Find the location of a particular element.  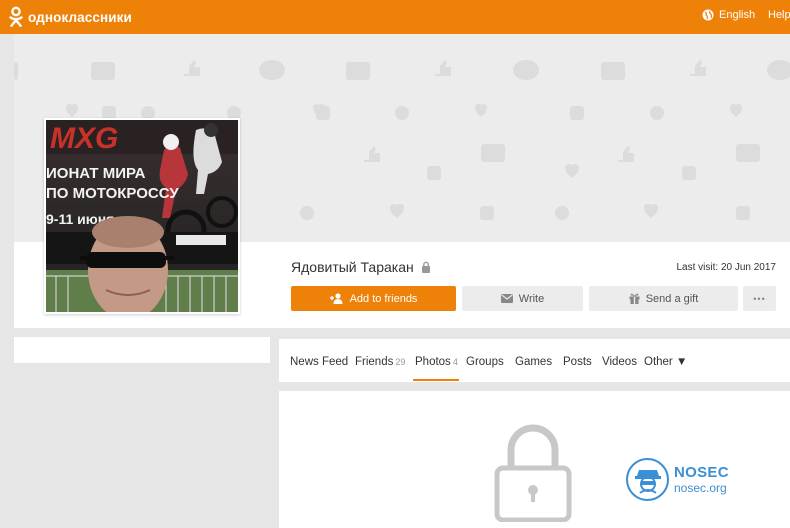

tab-groups: Groups is located at coordinates (485, 362).